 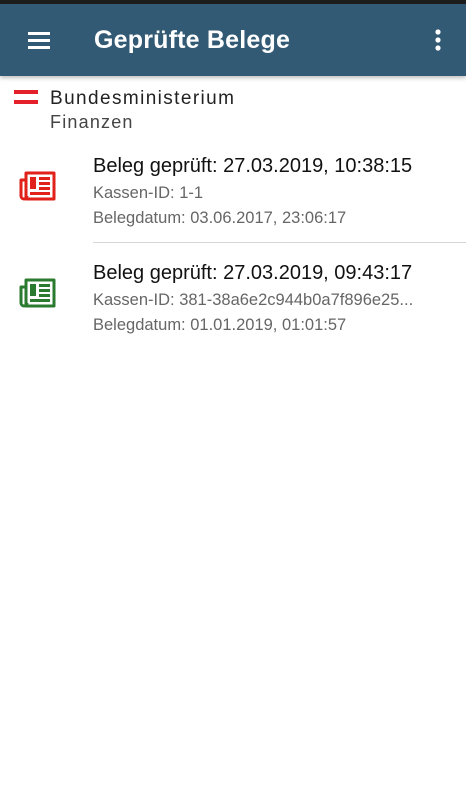 What do you see at coordinates (220, 218) in the screenshot?
I see `receipt-belegdatum: Belegdatum: 03.06.2017, 23:06:17` at bounding box center [220, 218].